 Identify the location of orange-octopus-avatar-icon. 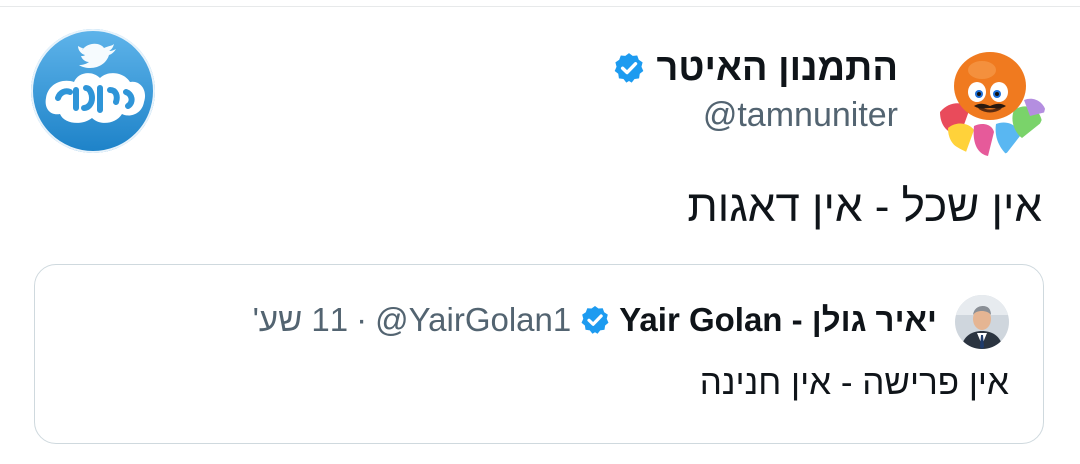
(988, 98).